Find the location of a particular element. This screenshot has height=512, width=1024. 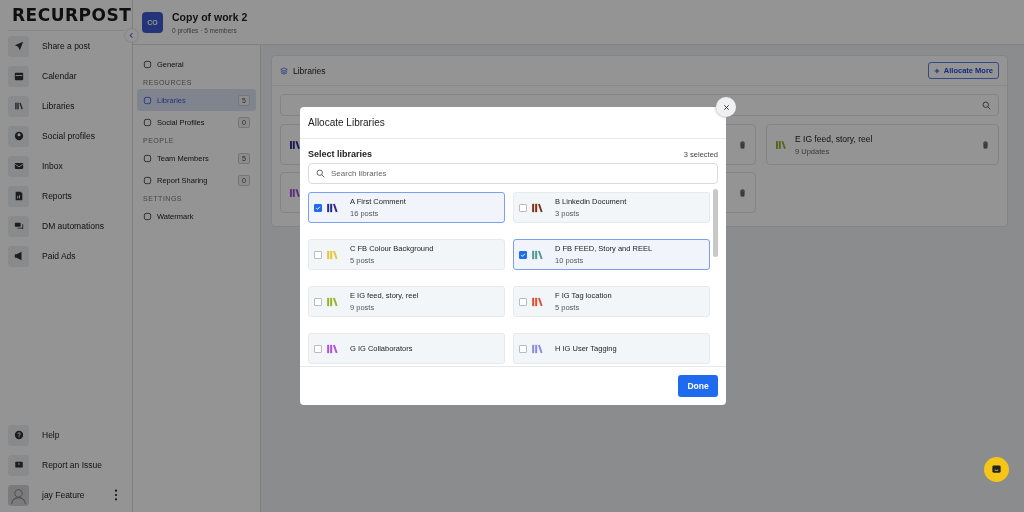

panel-title: Libraries is located at coordinates (310, 70).